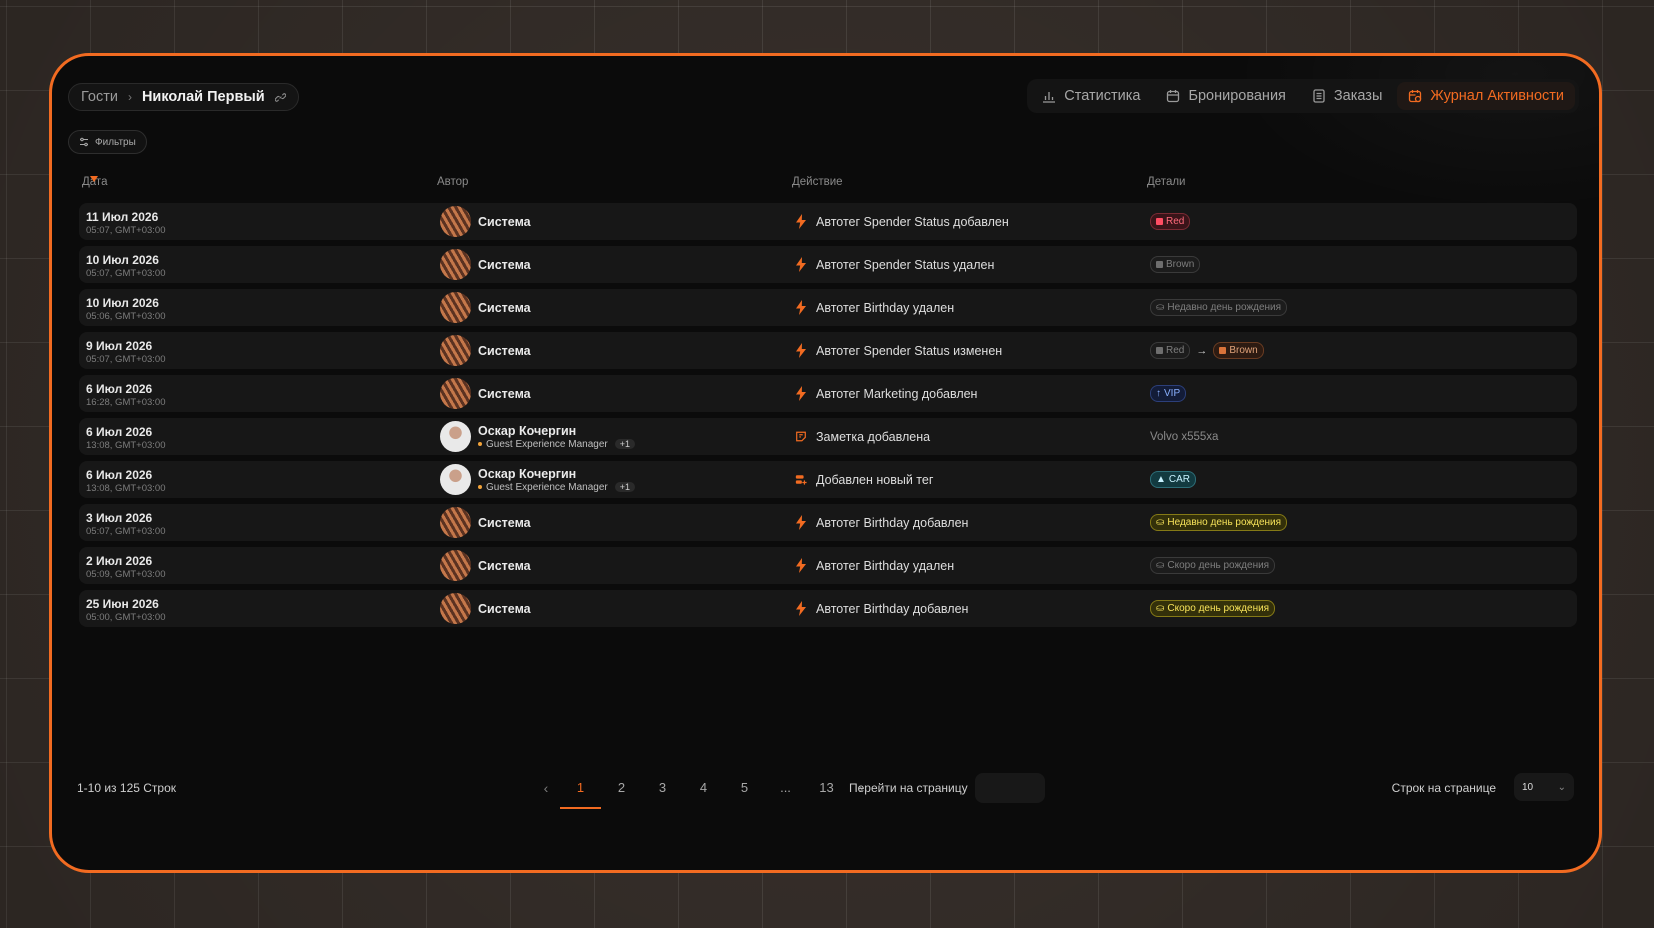 Image resolution: width=1654 pixels, height=928 pixels. Describe the element at coordinates (203, 97) in the screenshot. I see `breadcrumb-current: Николай Первый` at that location.